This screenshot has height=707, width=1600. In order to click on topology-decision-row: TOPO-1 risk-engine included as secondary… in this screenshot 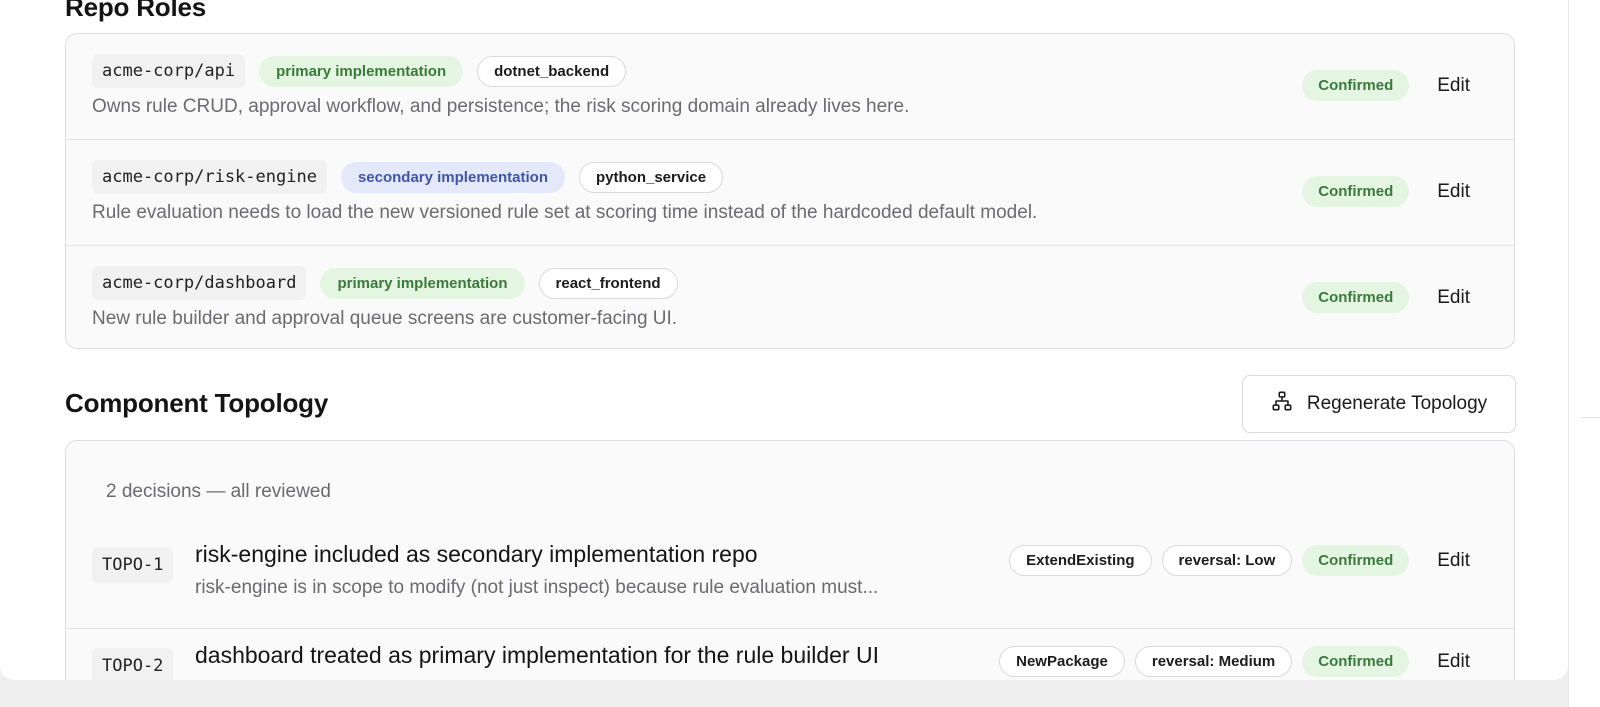, I will do `click(790, 579)`.